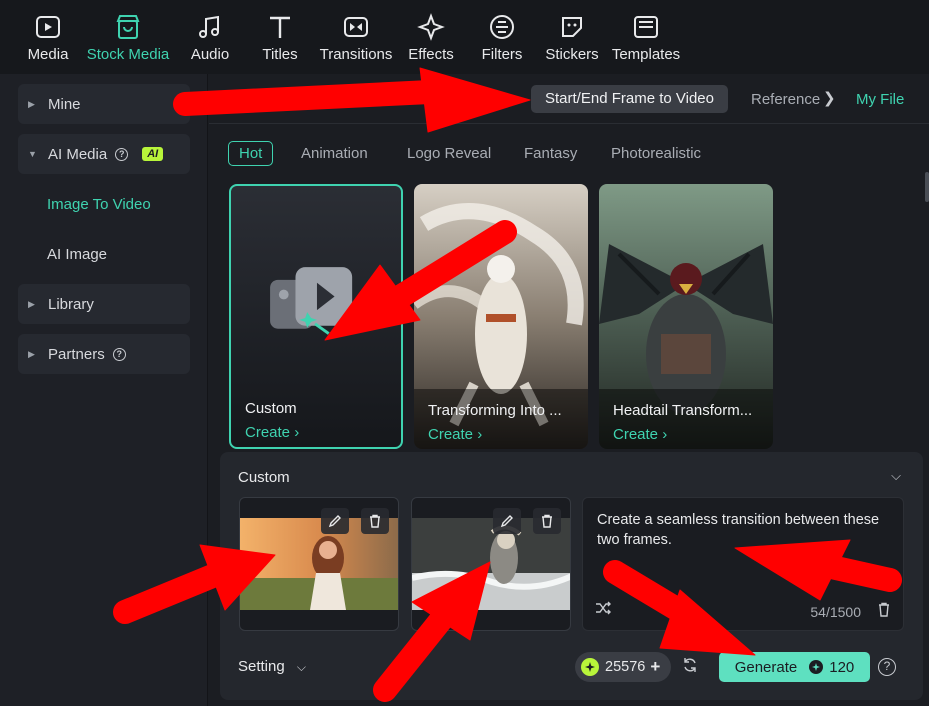  Describe the element at coordinates (785, 99) in the screenshot. I see `tab-reference: Reference` at that location.